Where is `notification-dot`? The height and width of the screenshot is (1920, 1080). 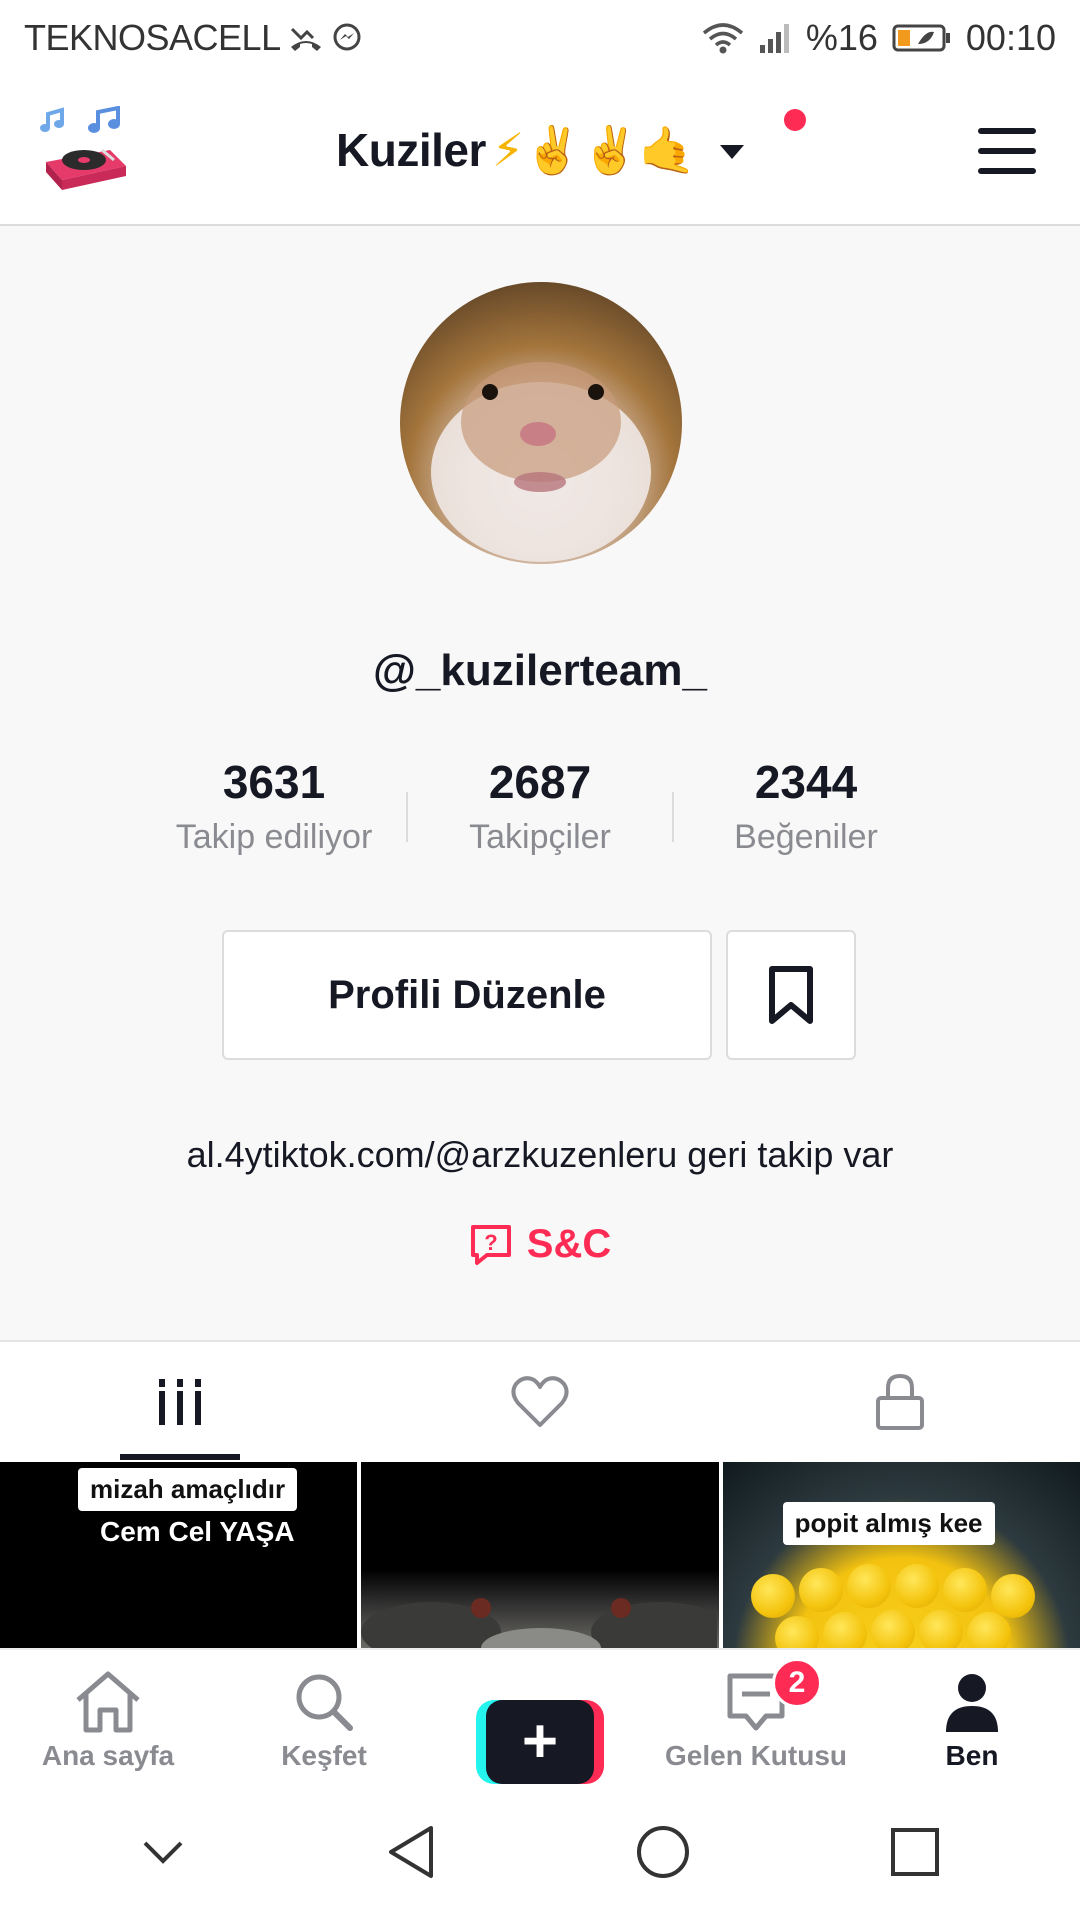 notification-dot is located at coordinates (795, 120).